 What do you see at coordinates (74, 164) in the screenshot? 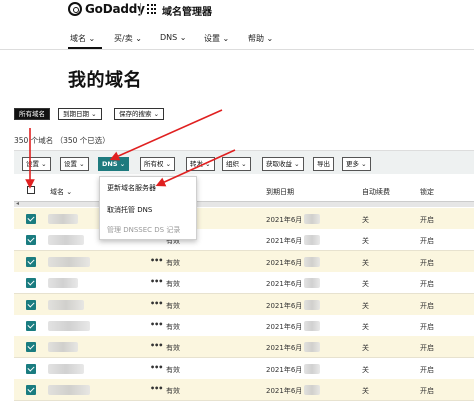
I see `toolbar-settings-button-2: 设置 ⌄` at bounding box center [74, 164].